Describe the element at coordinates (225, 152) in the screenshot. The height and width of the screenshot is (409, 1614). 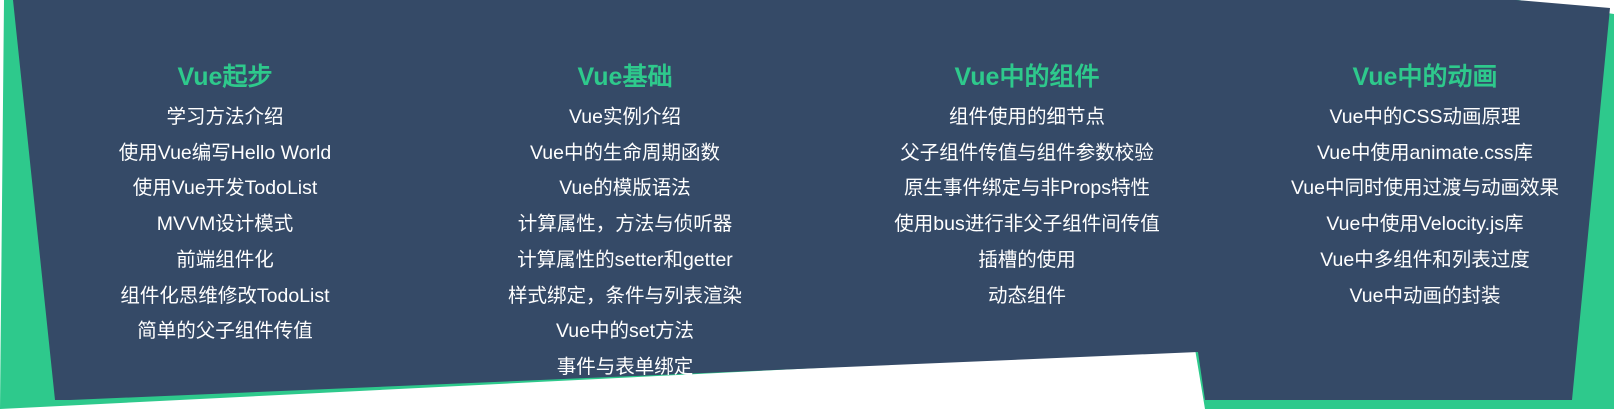
I see `list-item: 使用Vue编写Hello World` at that location.